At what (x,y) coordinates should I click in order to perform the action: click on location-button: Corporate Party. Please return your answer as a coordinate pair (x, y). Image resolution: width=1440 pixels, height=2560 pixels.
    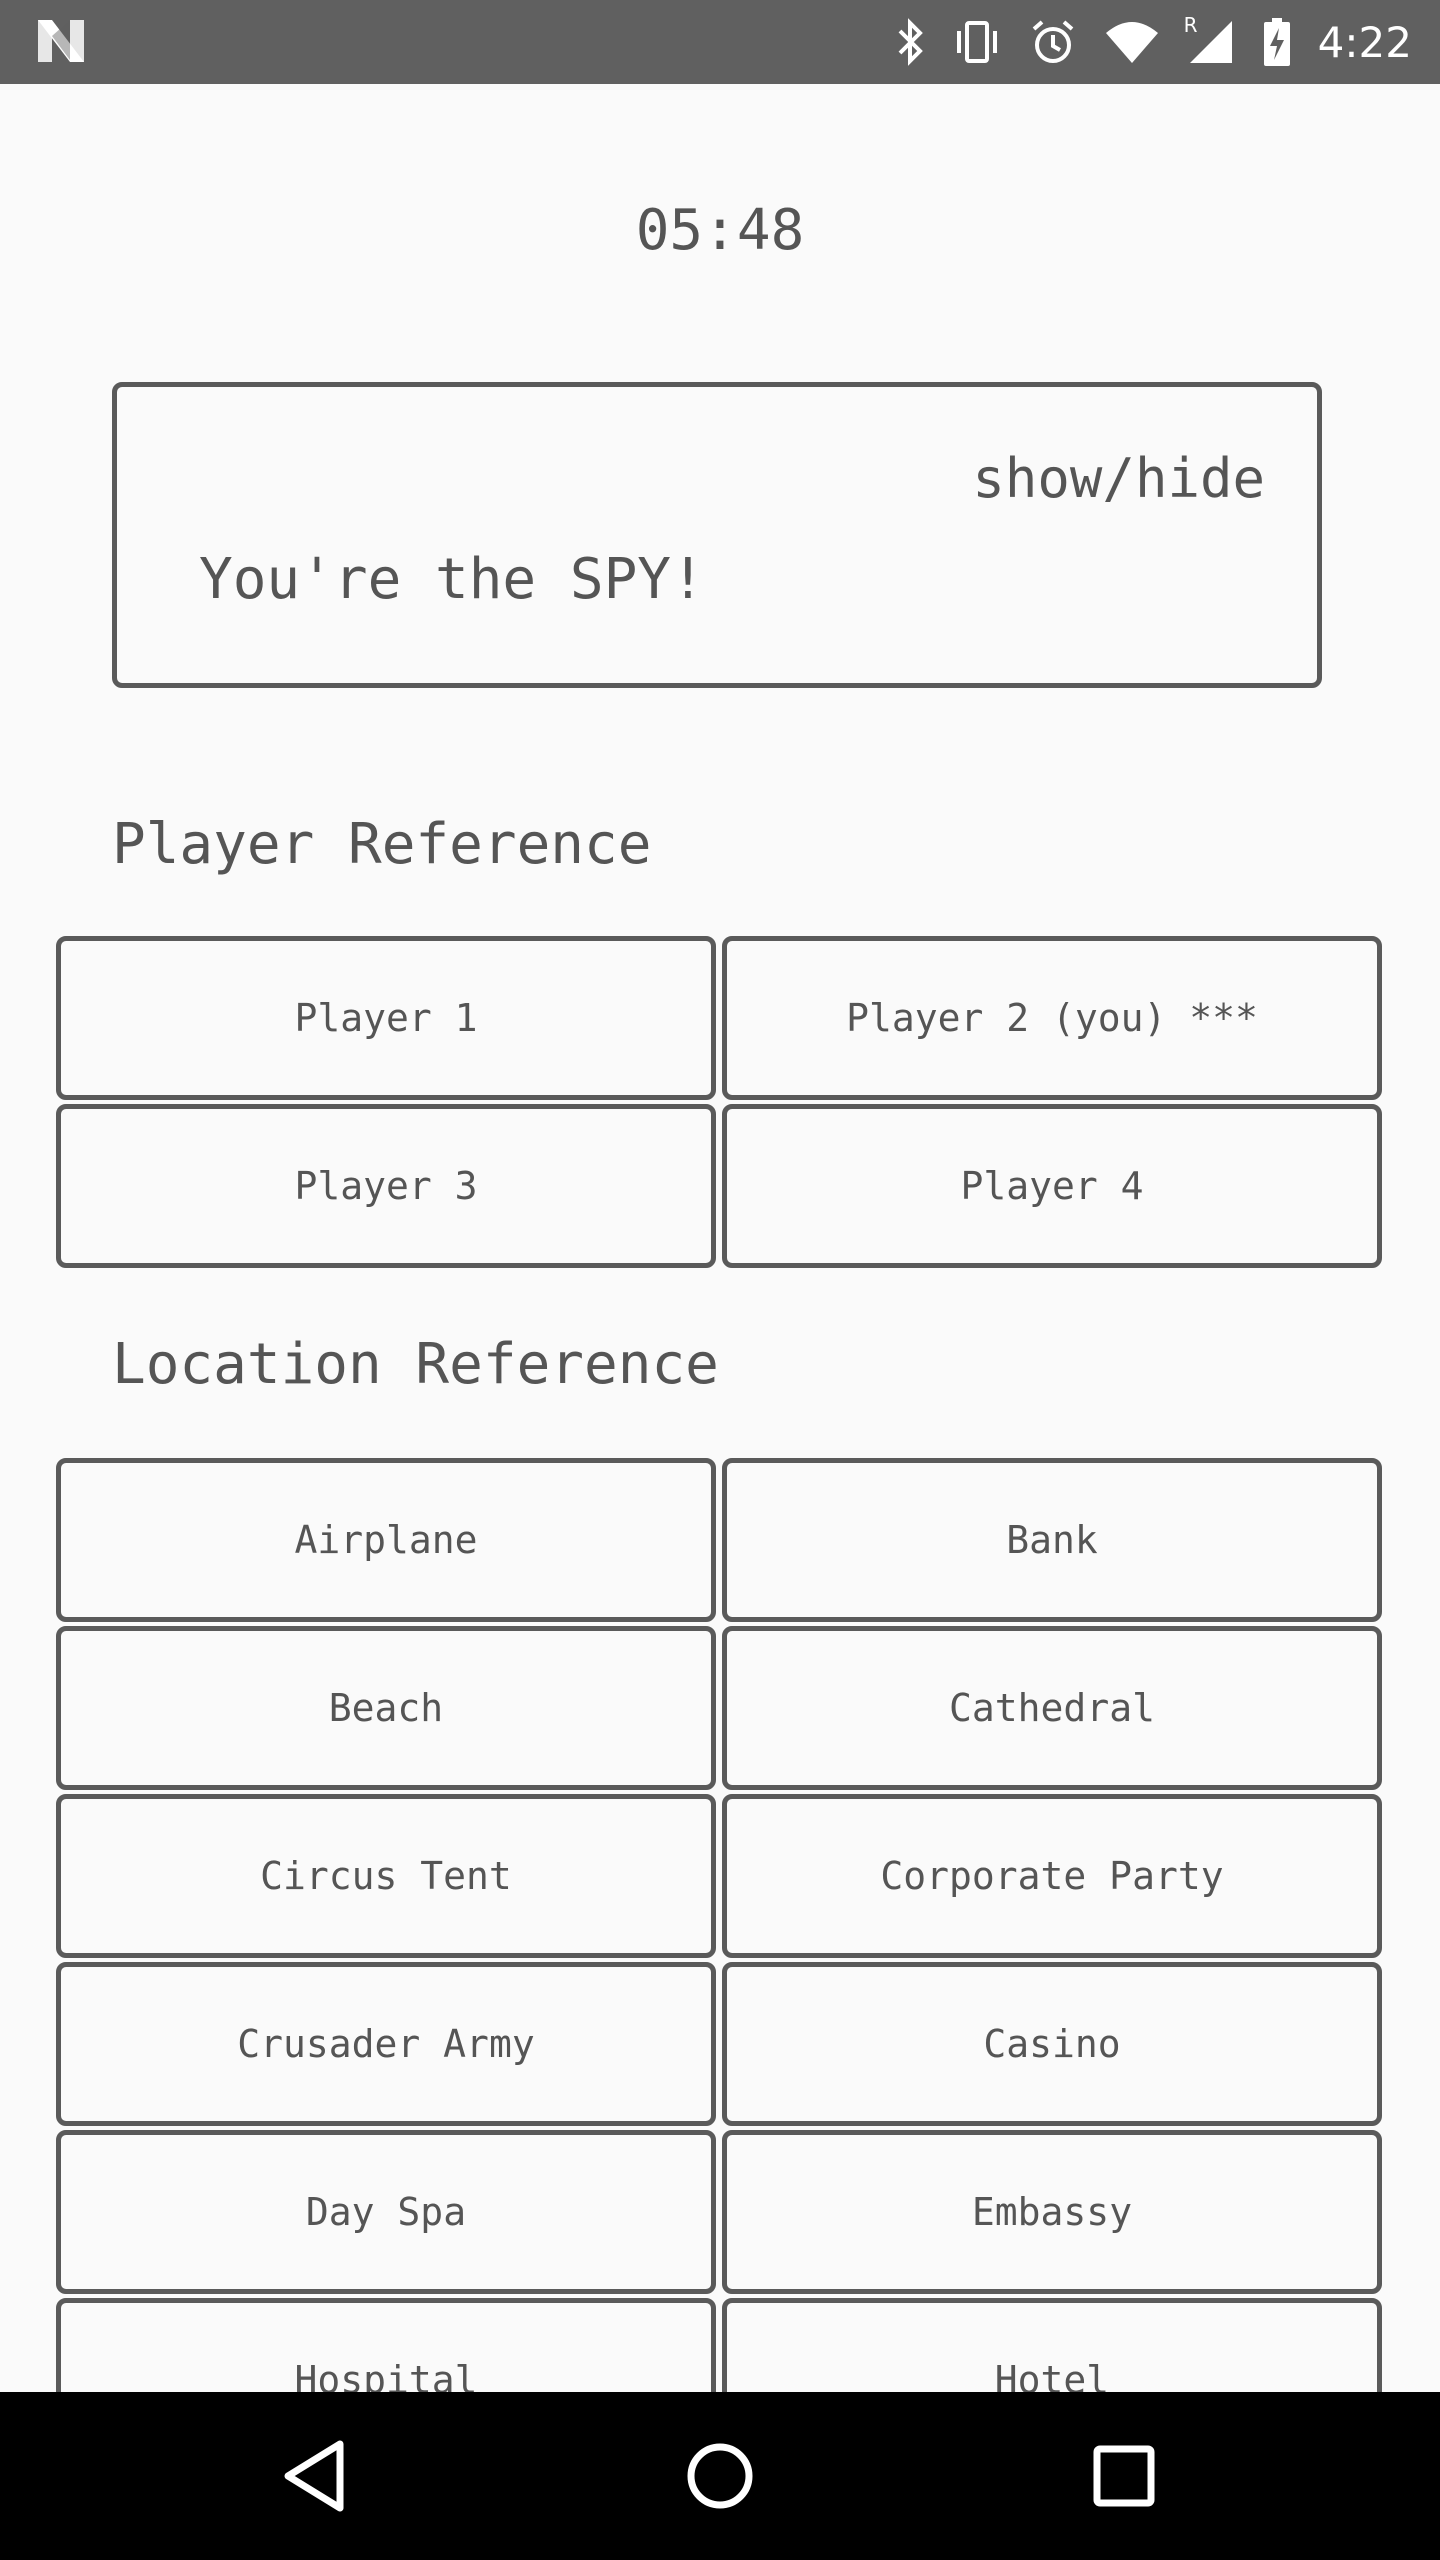
    Looking at the image, I should click on (1052, 1876).